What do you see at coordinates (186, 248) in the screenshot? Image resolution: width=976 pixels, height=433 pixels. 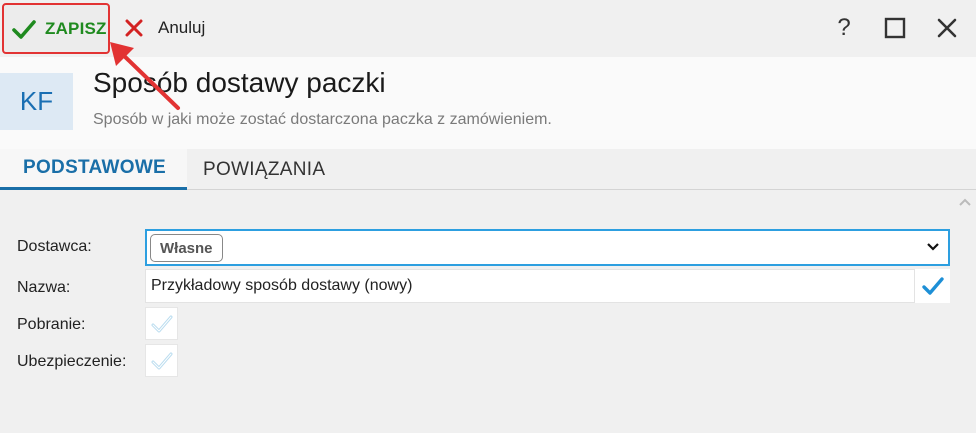 I see `dostawca-value-chip: Własne` at bounding box center [186, 248].